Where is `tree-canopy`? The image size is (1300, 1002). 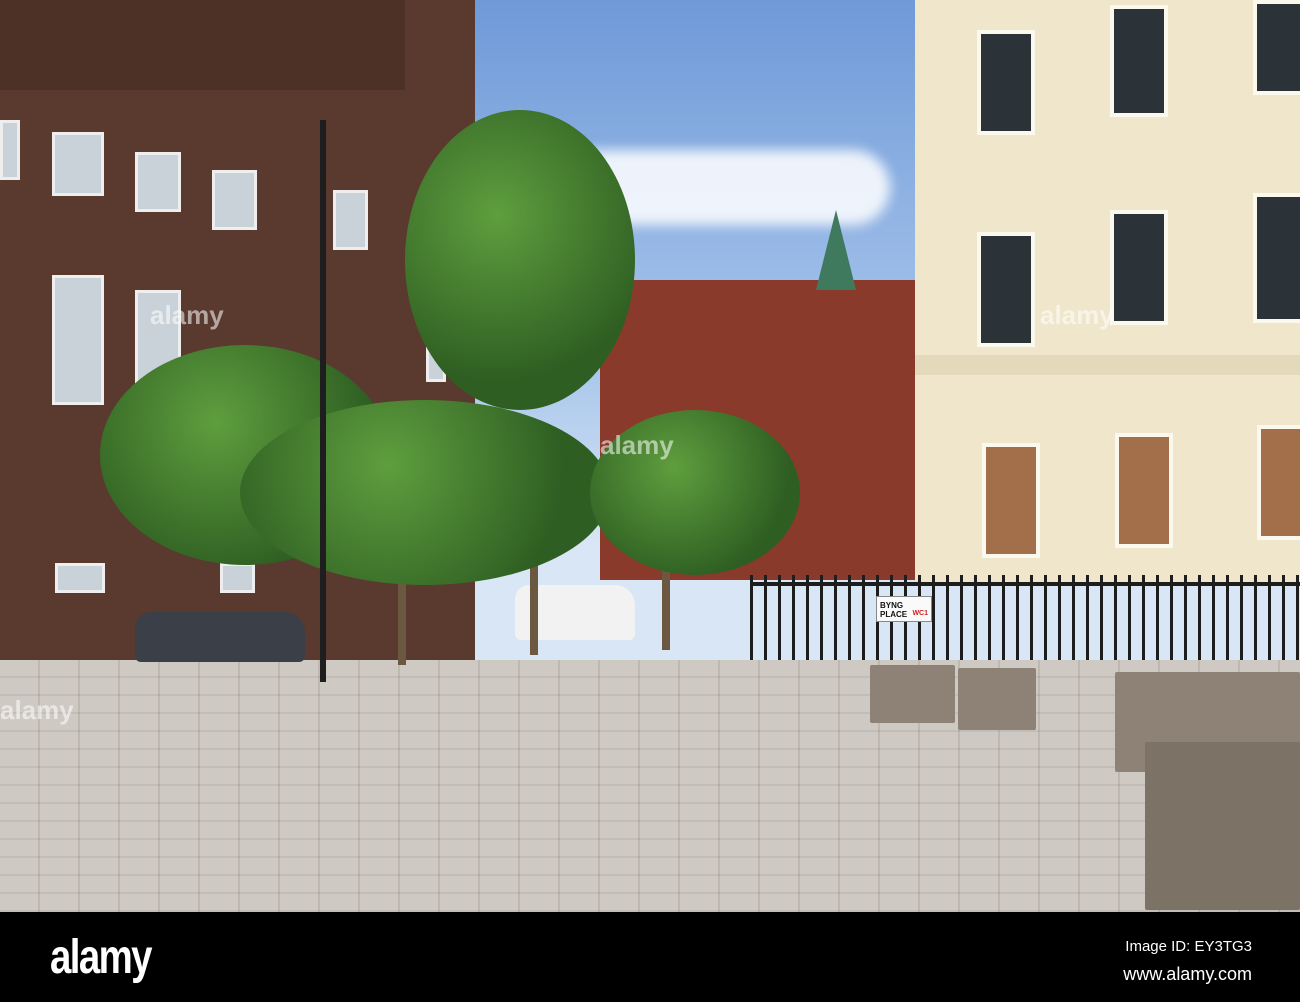
tree-canopy is located at coordinates (425, 492).